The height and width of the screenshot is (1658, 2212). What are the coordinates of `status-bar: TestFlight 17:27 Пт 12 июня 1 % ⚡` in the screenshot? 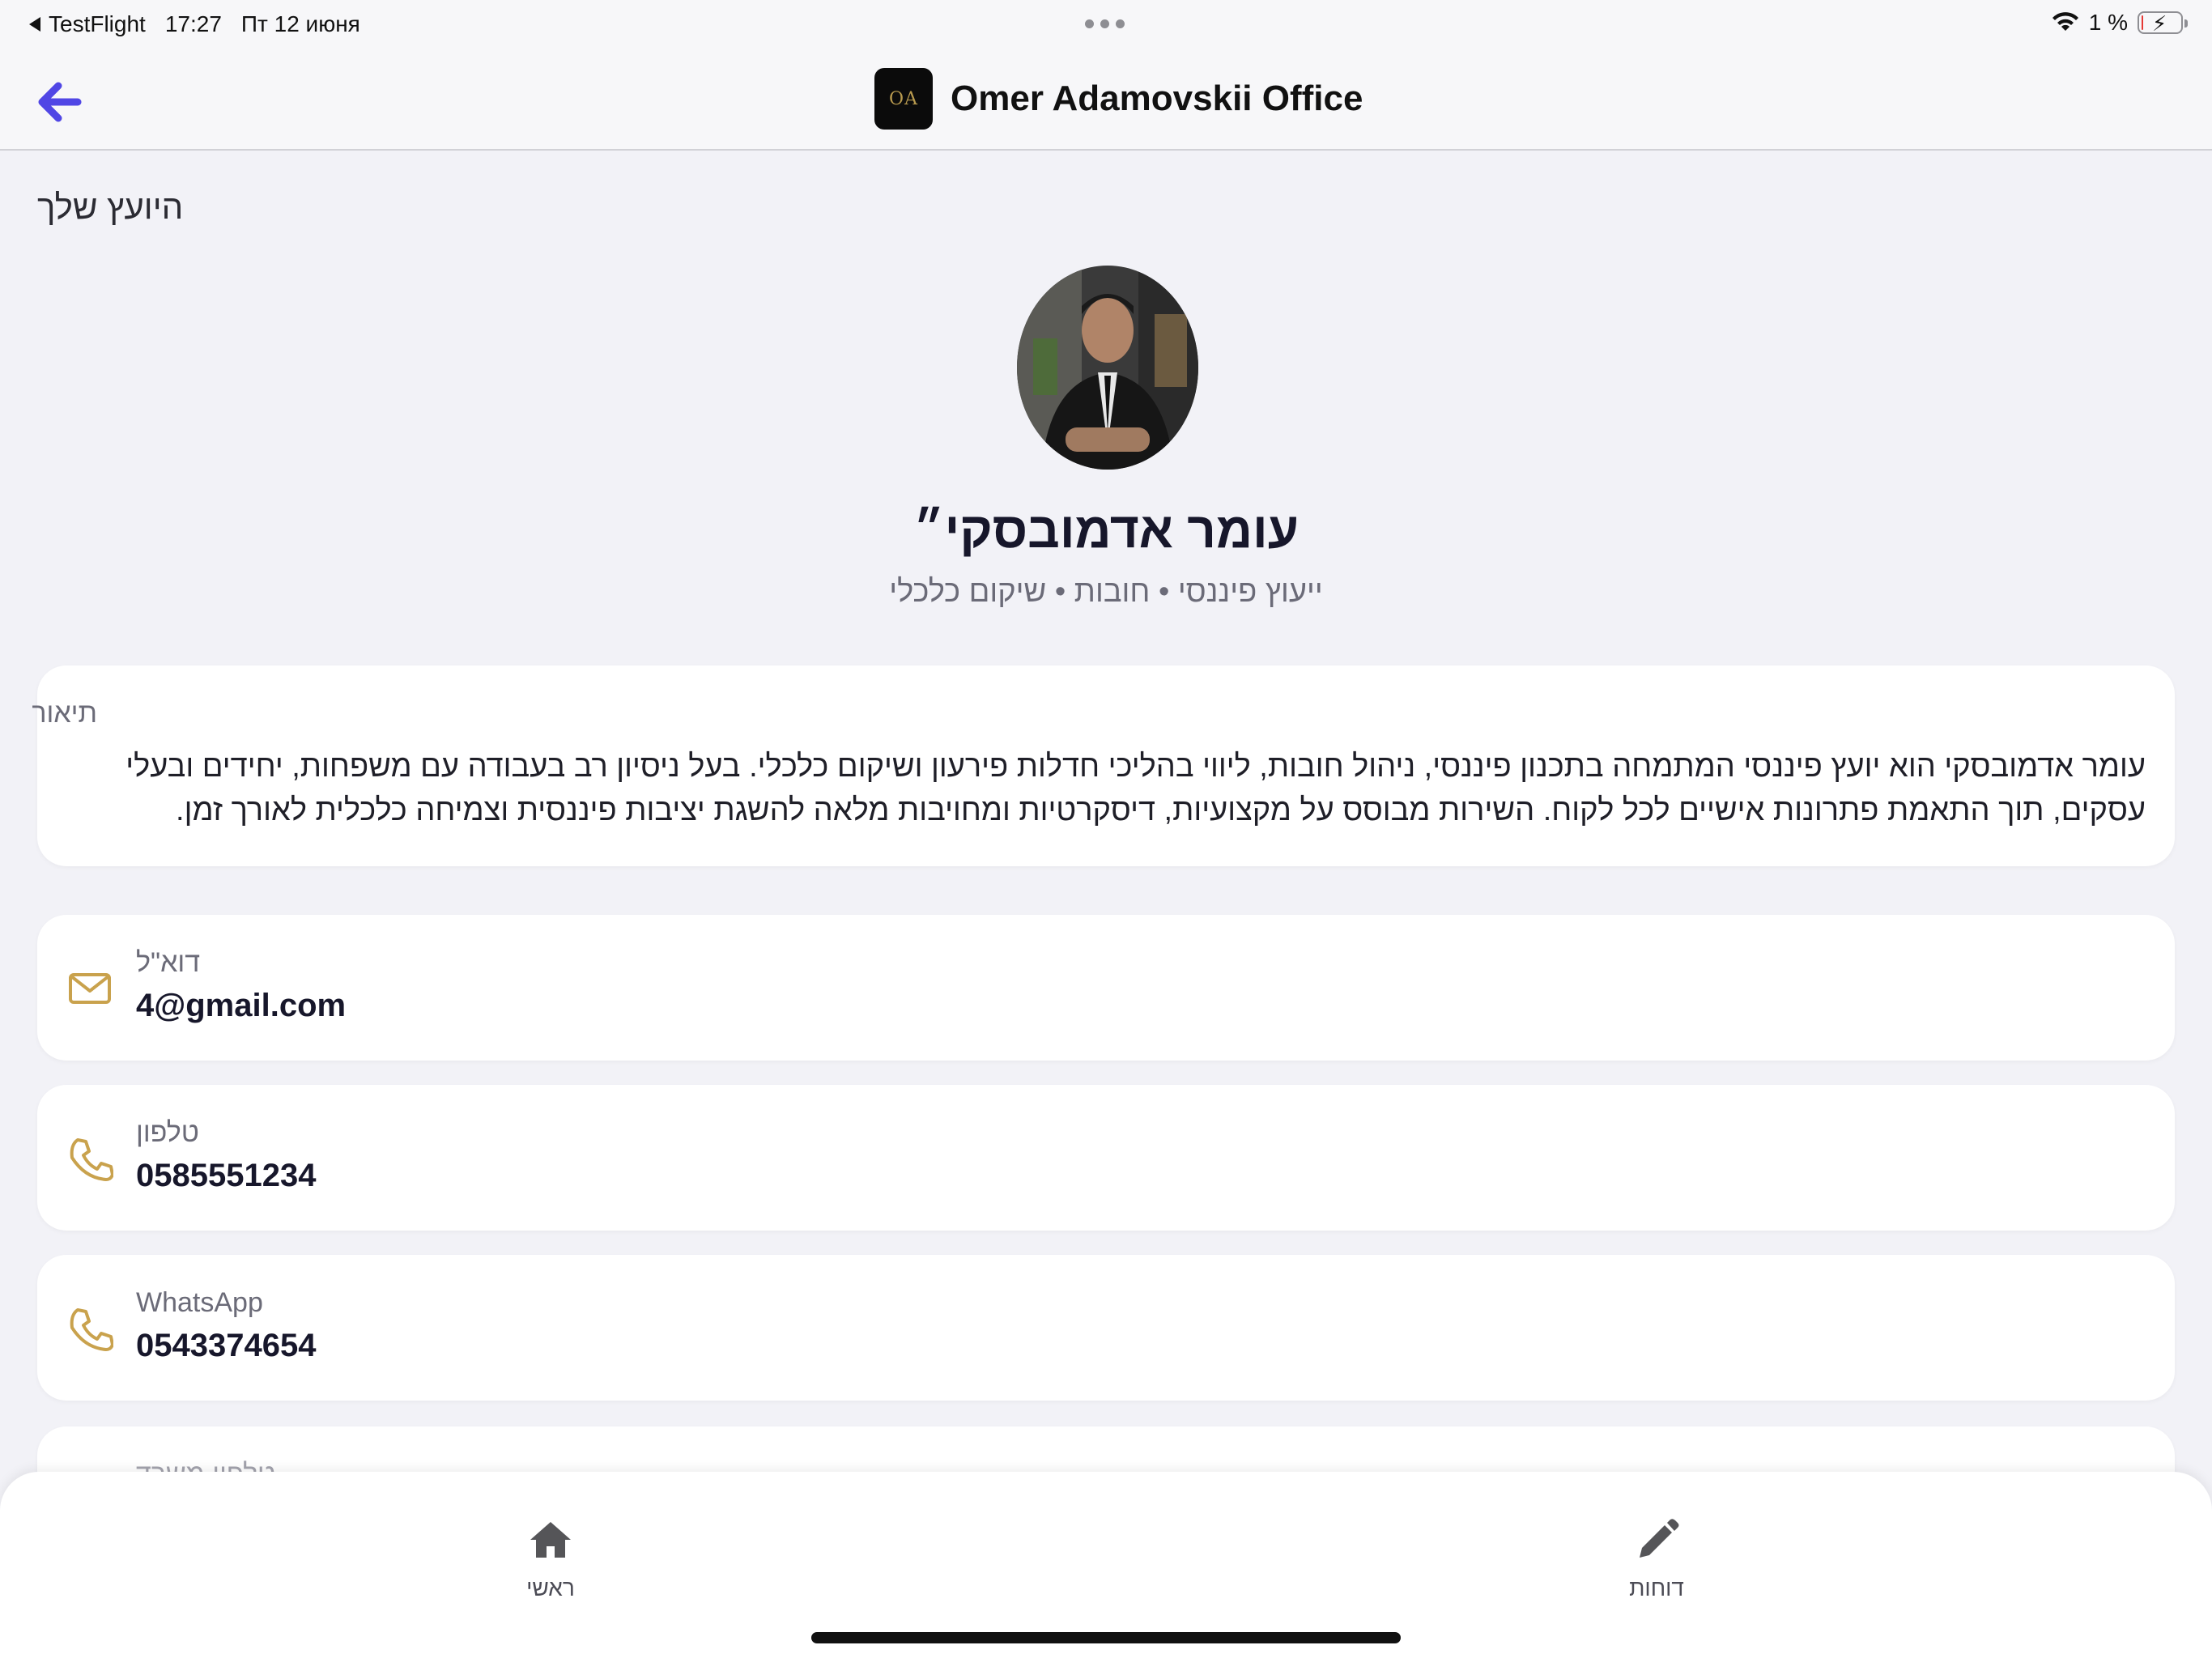 It's located at (1106, 24).